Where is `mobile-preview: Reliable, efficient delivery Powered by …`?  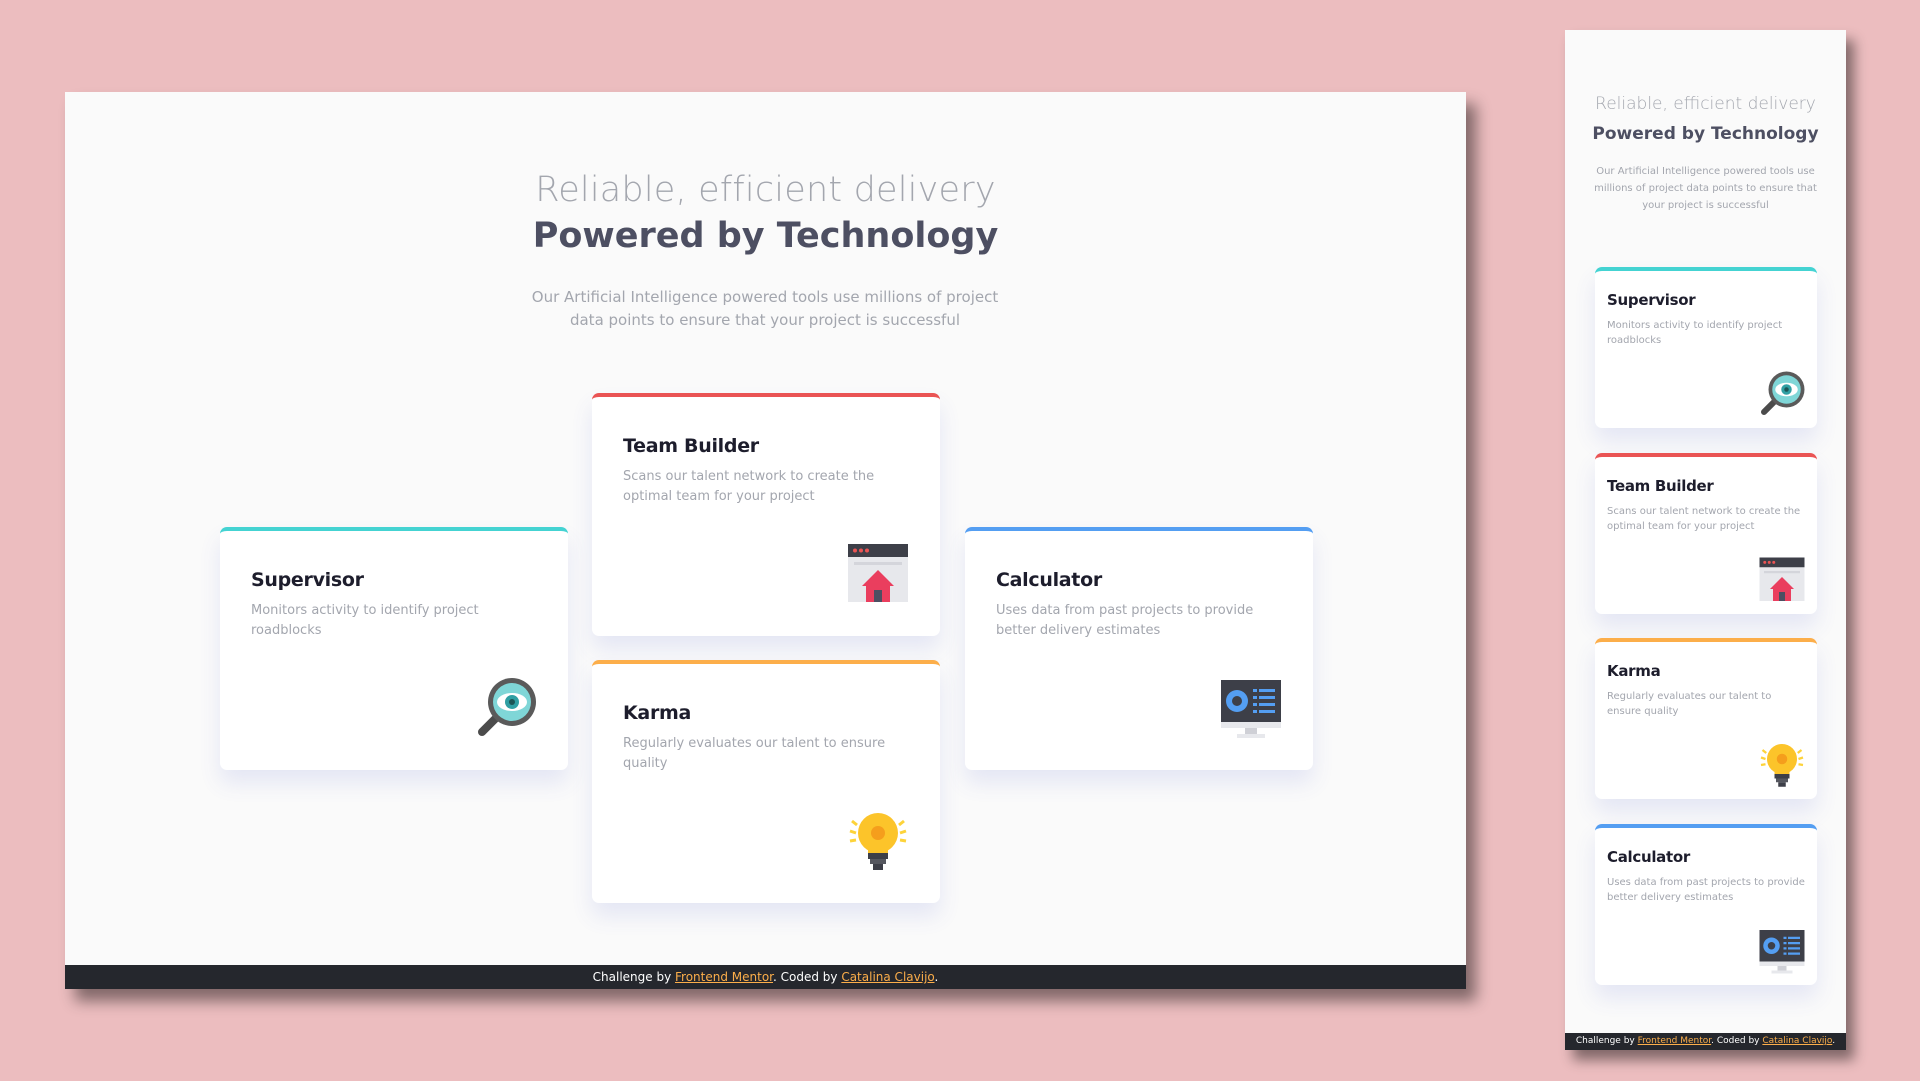 mobile-preview: Reliable, efficient delivery Powered by … is located at coordinates (1705, 540).